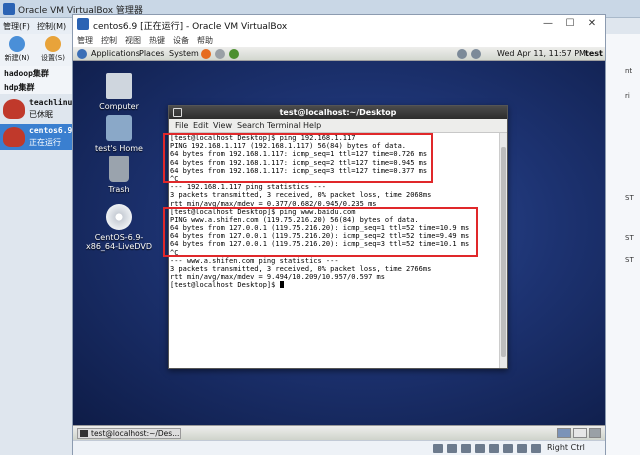 This screenshot has width=640, height=455. Describe the element at coordinates (225, 285) in the screenshot. I see `terminal-prompt: [test@localhost Desktop]$` at that location.